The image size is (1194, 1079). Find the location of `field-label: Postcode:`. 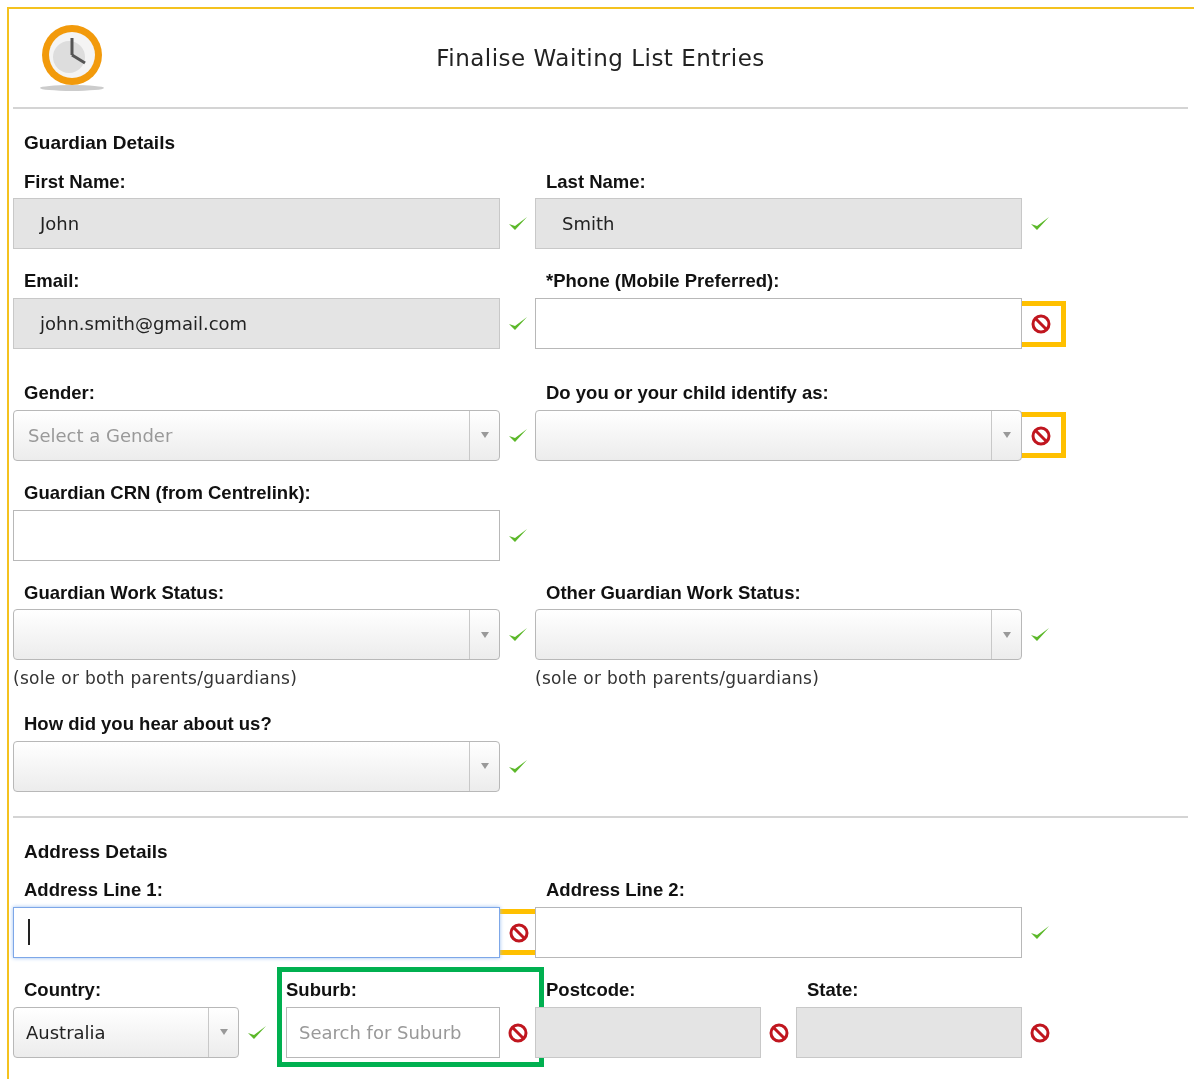

field-label: Postcode: is located at coordinates (591, 989).